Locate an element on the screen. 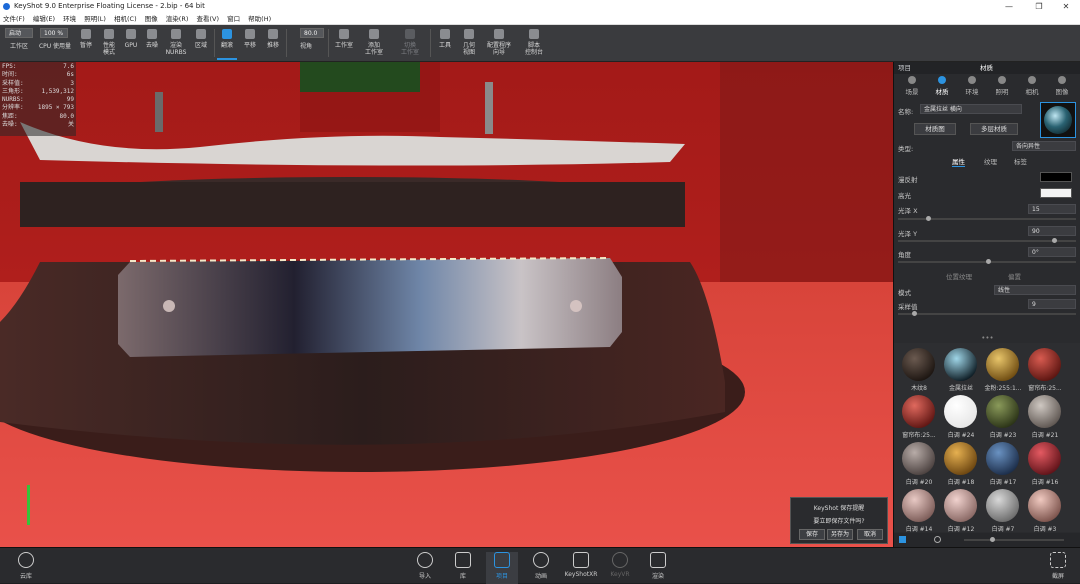  region-button: 区域 is located at coordinates (201, 43).